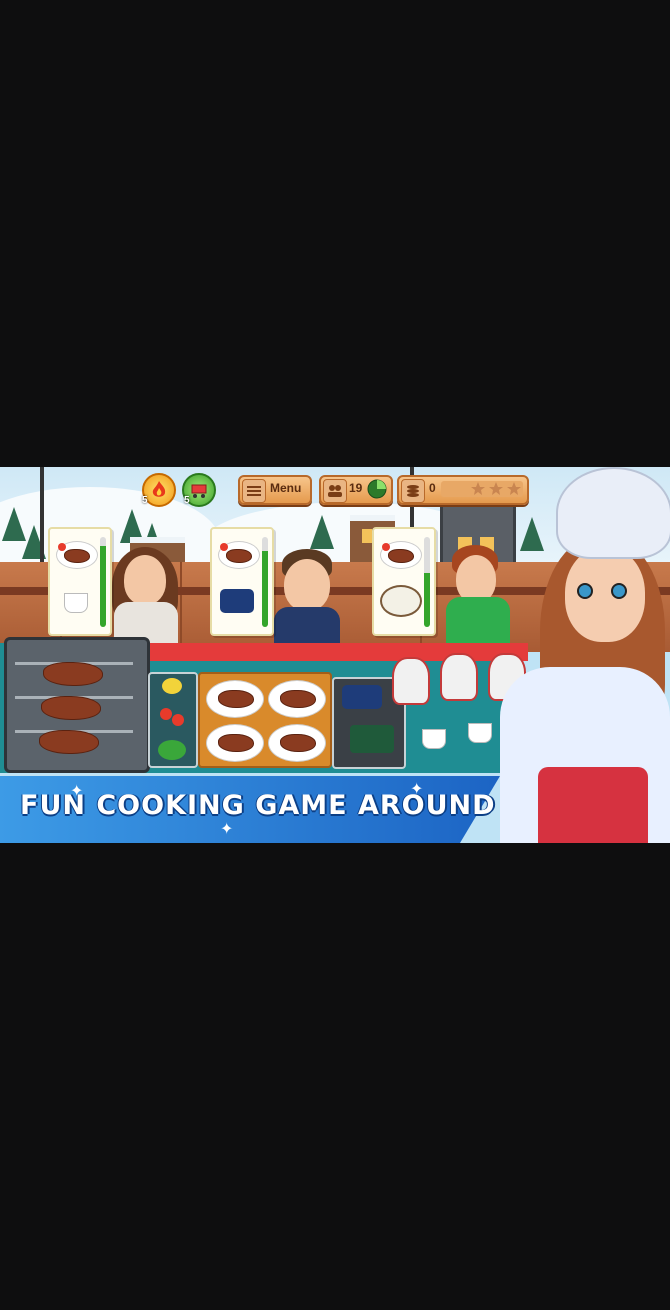 The image size is (670, 1310). I want to click on pie-timer-icon, so click(377, 489).